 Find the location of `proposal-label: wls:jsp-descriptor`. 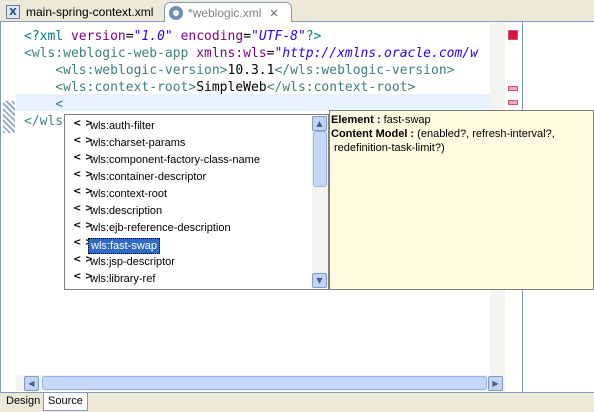

proposal-label: wls:jsp-descriptor is located at coordinates (132, 262).